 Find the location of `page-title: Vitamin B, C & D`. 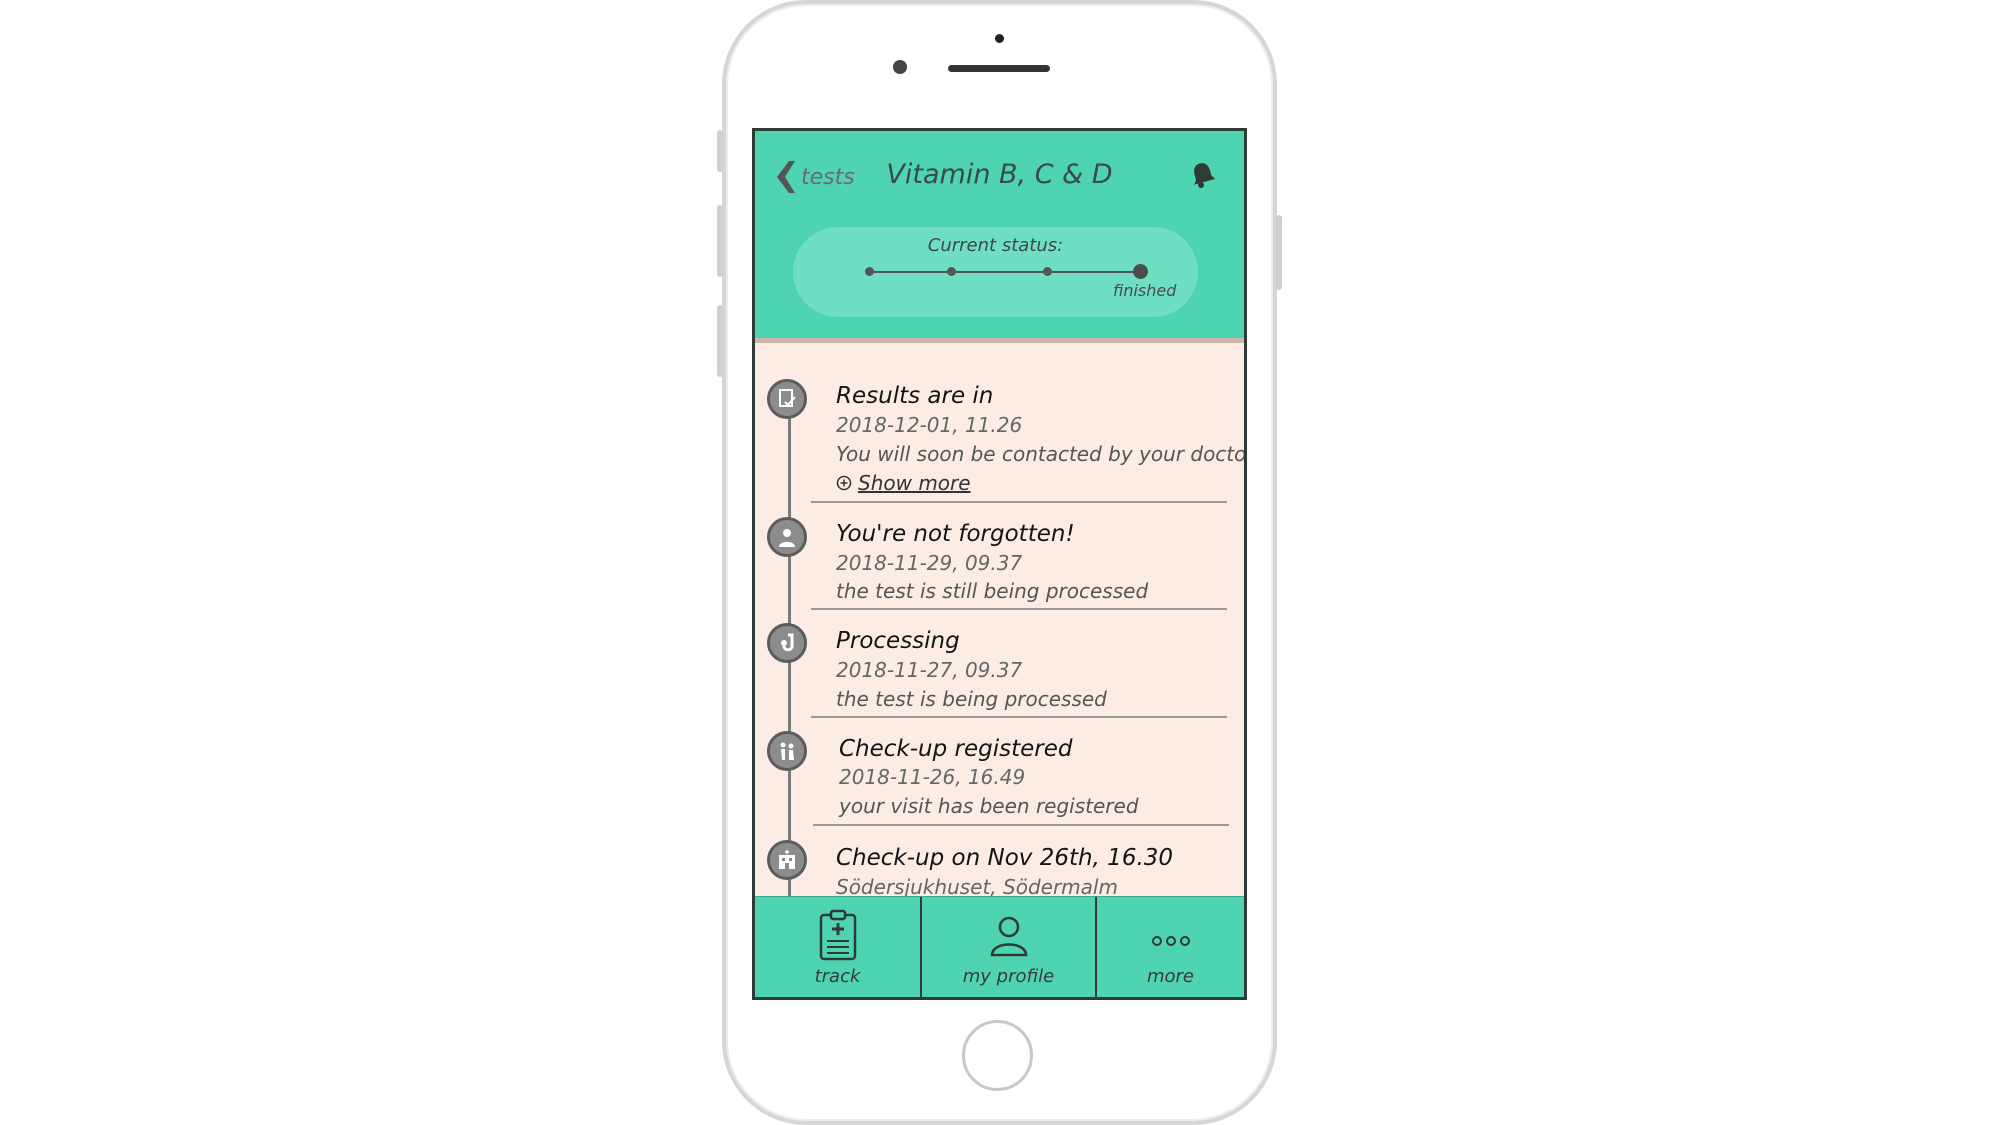

page-title: Vitamin B, C & D is located at coordinates (999, 174).